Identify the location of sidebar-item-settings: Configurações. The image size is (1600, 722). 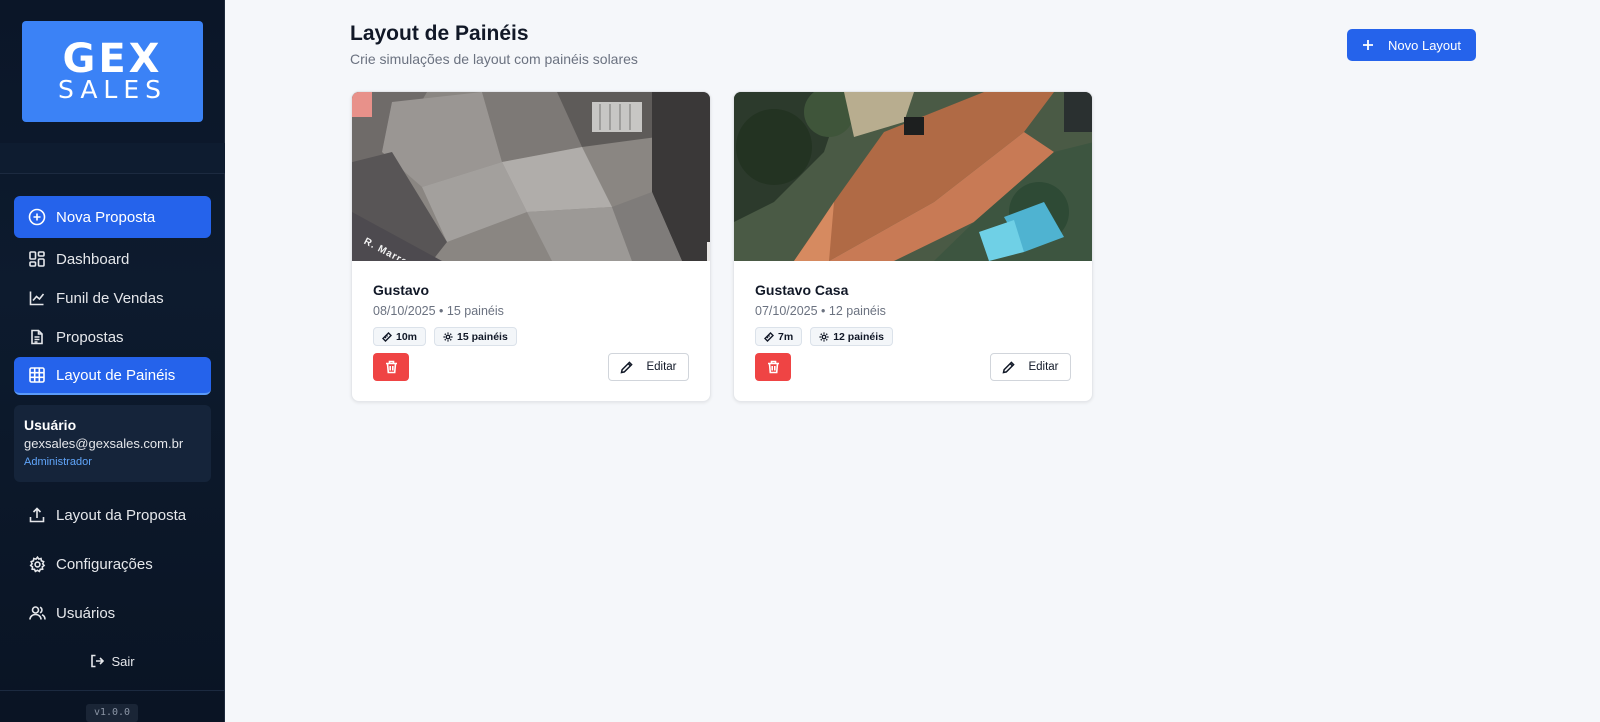
(112, 564).